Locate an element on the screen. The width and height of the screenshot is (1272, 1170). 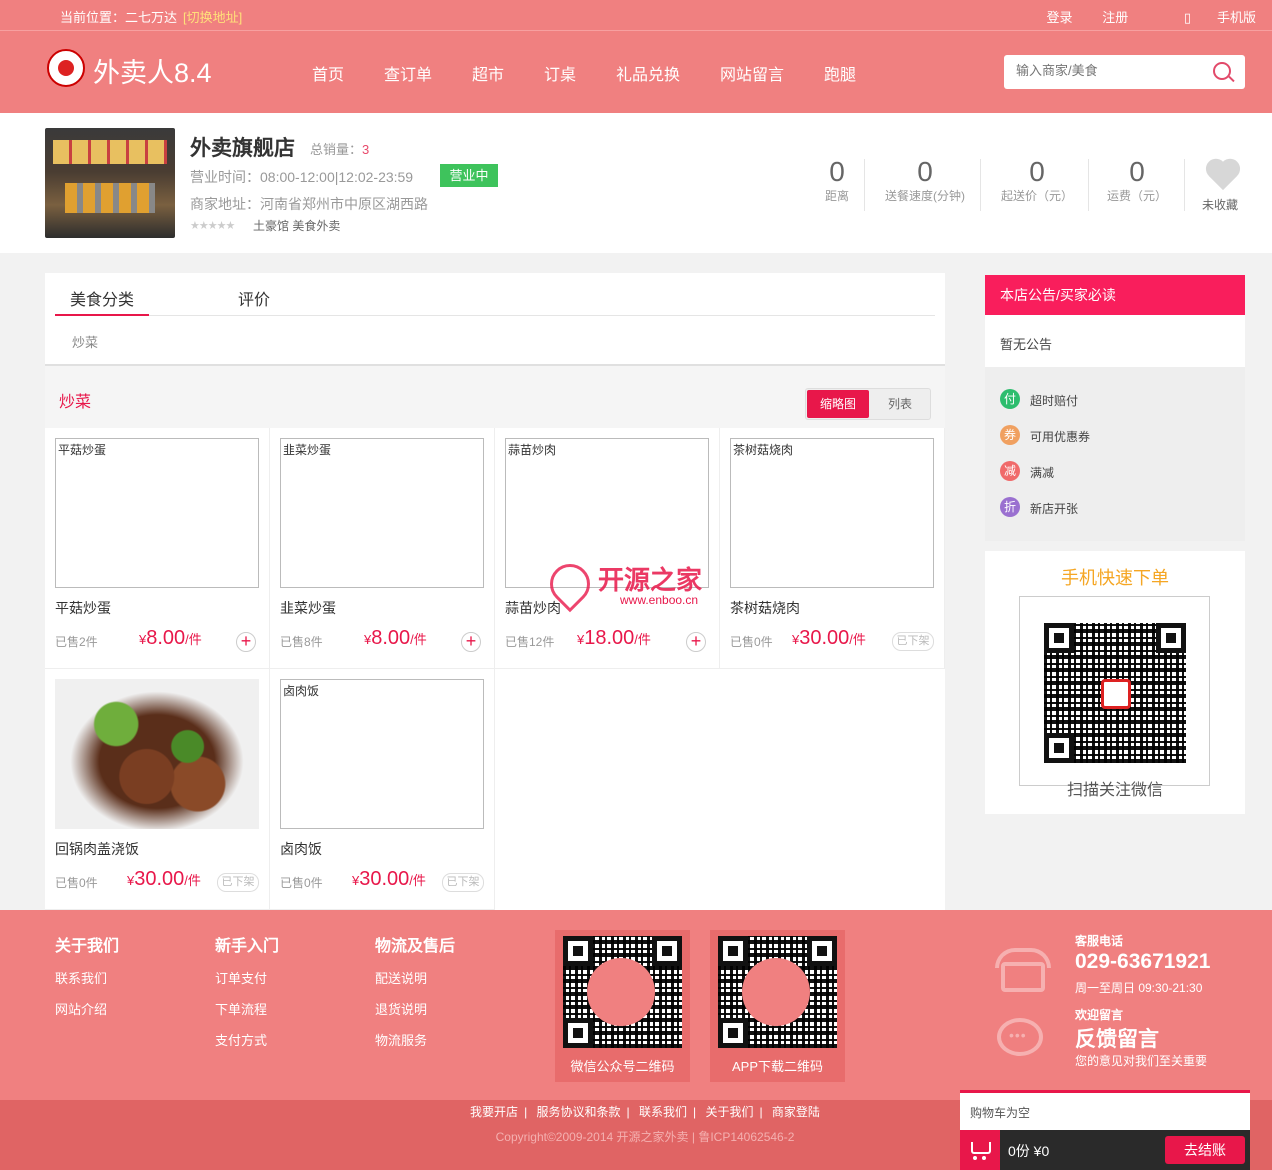
qr-caption: APP下载二维码 is located at coordinates (777, 1066).